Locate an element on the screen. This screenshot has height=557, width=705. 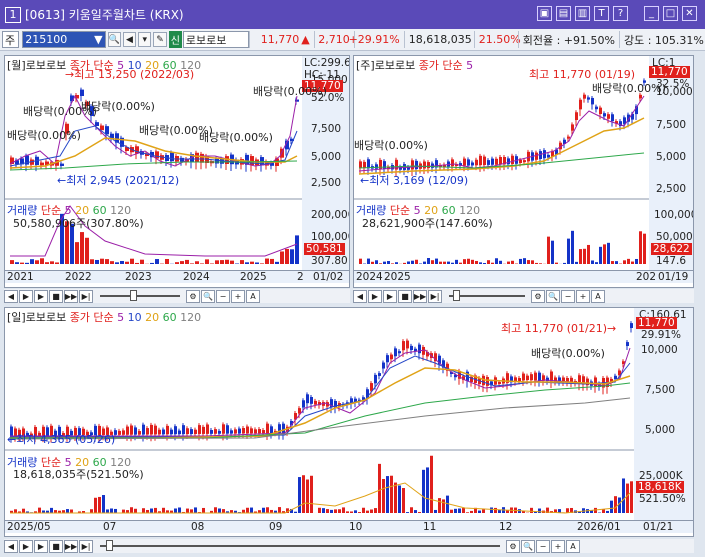
search-icon: 🔍 is located at coordinates (114, 39).